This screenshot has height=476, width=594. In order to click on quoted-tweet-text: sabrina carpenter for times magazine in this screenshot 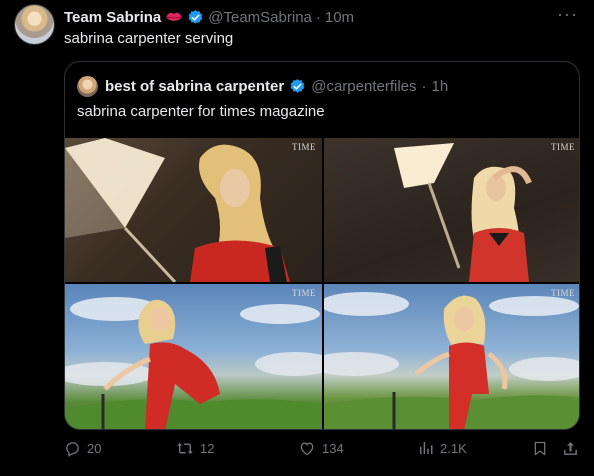, I will do `click(201, 111)`.